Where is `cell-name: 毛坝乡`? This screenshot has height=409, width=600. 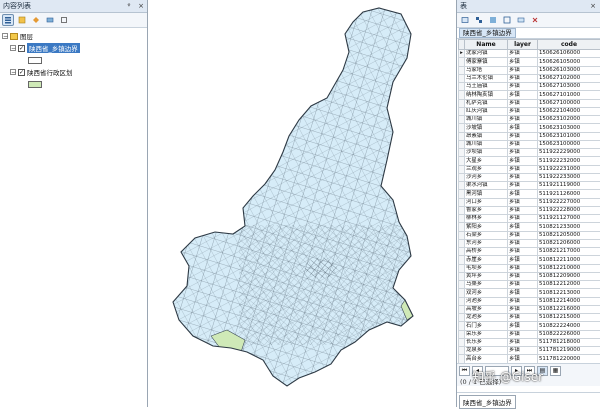
cell-name: 毛坝乡 is located at coordinates (486, 268).